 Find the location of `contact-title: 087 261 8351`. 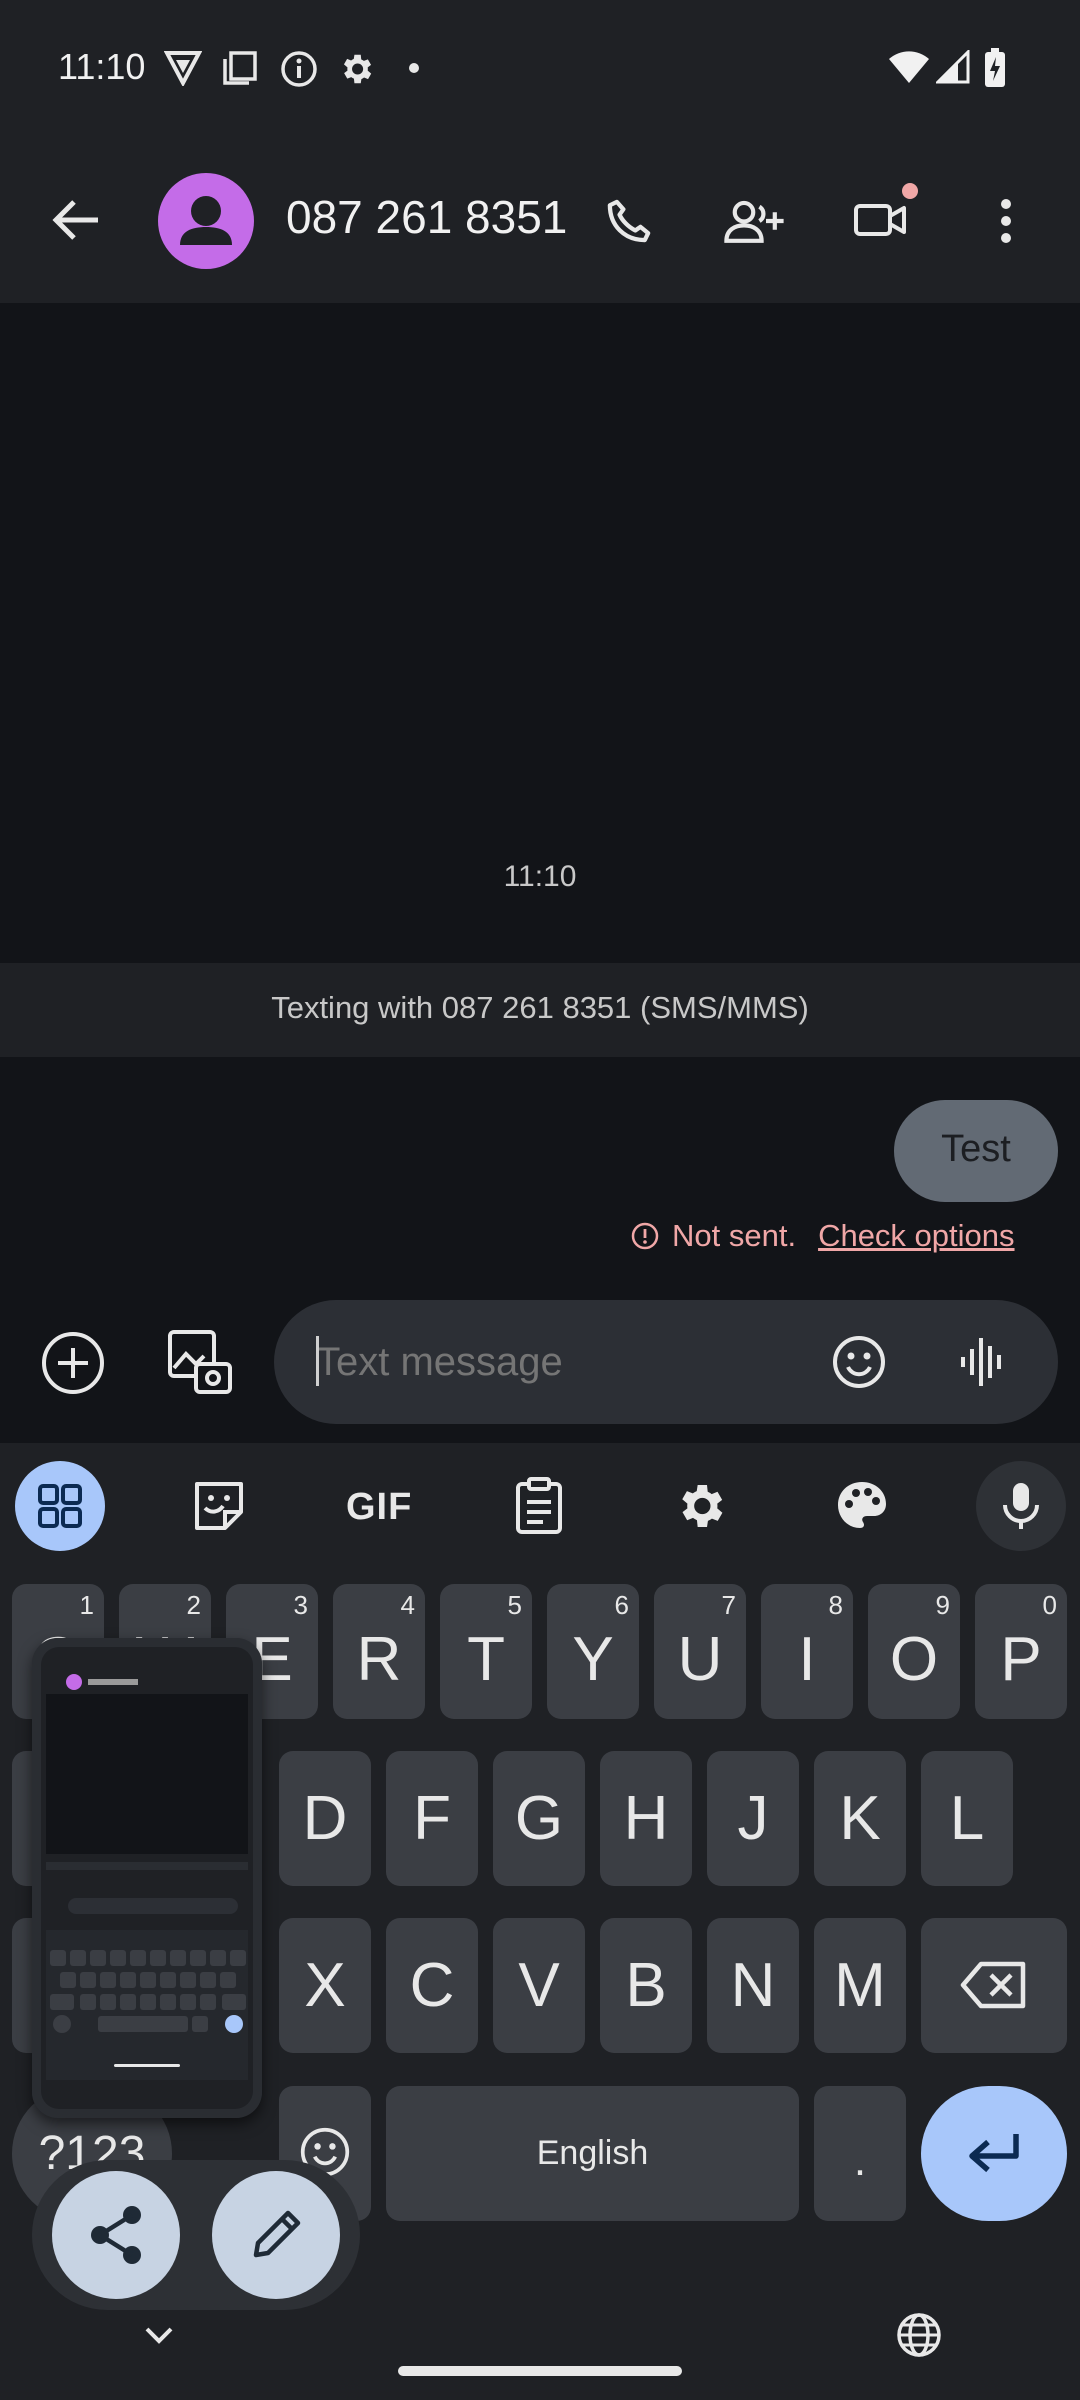

contact-title: 087 261 8351 is located at coordinates (426, 217).